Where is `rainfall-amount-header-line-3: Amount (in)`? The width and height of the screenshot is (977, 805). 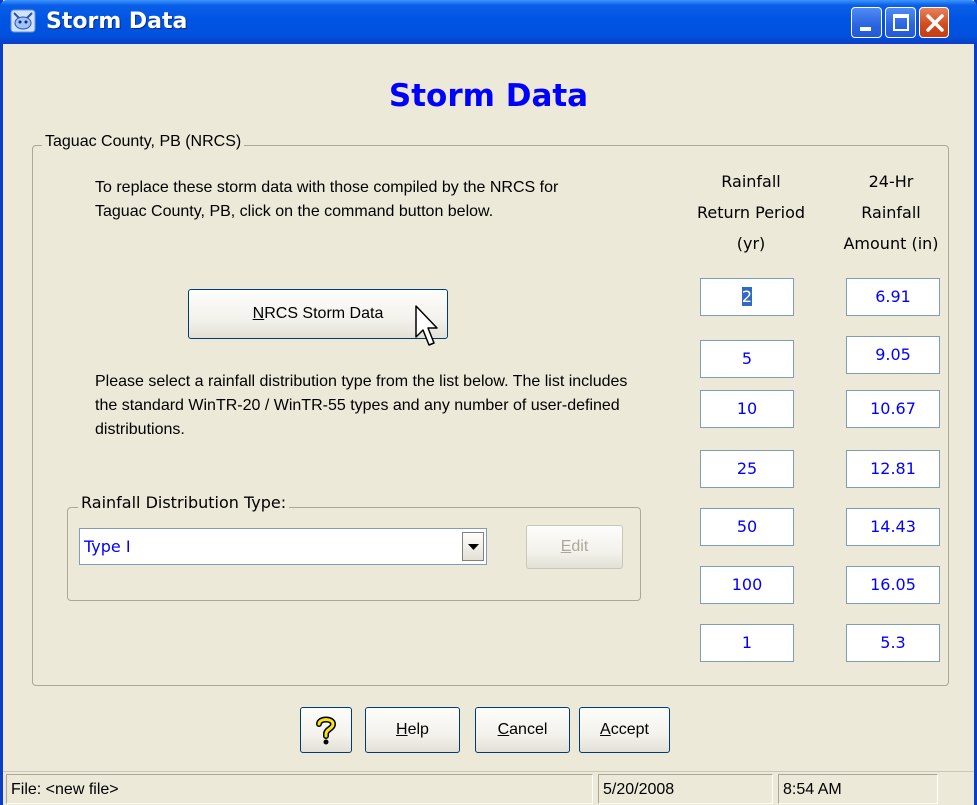 rainfall-amount-header-line-3: Amount (in) is located at coordinates (891, 243).